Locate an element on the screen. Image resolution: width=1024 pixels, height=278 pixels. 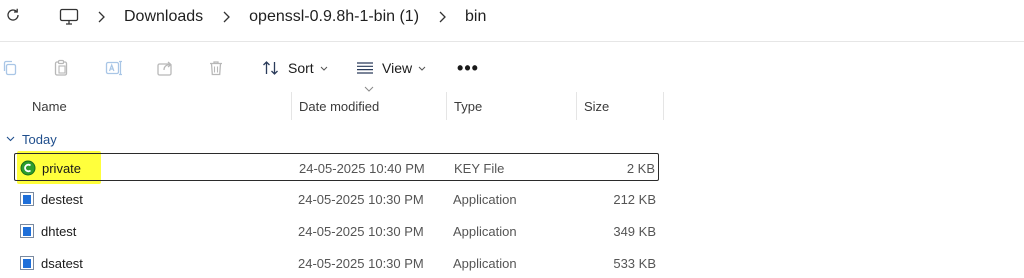
file-name-cell: private is located at coordinates (50, 168).